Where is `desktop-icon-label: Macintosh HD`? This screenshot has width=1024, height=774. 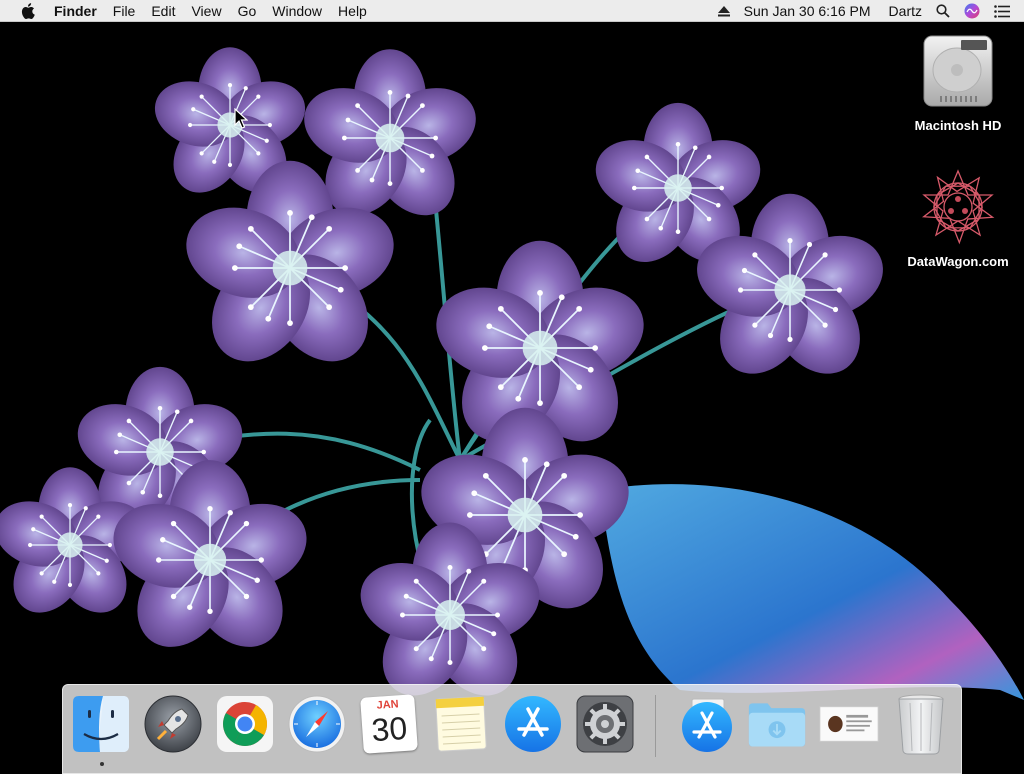
desktop-icon-label: Macintosh HD is located at coordinates (958, 125).